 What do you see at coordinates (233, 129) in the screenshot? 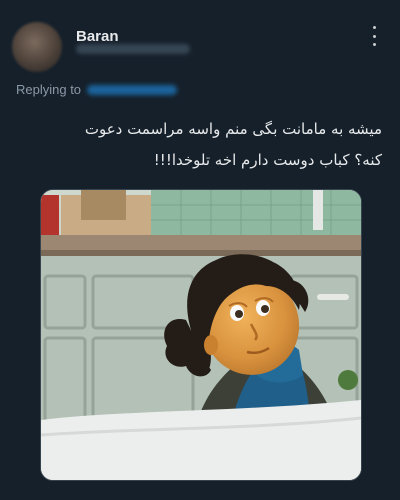
I see `tweet-text-line-1: میشه به مامانت بگی منم واسه مراسمت دعوت` at bounding box center [233, 129].